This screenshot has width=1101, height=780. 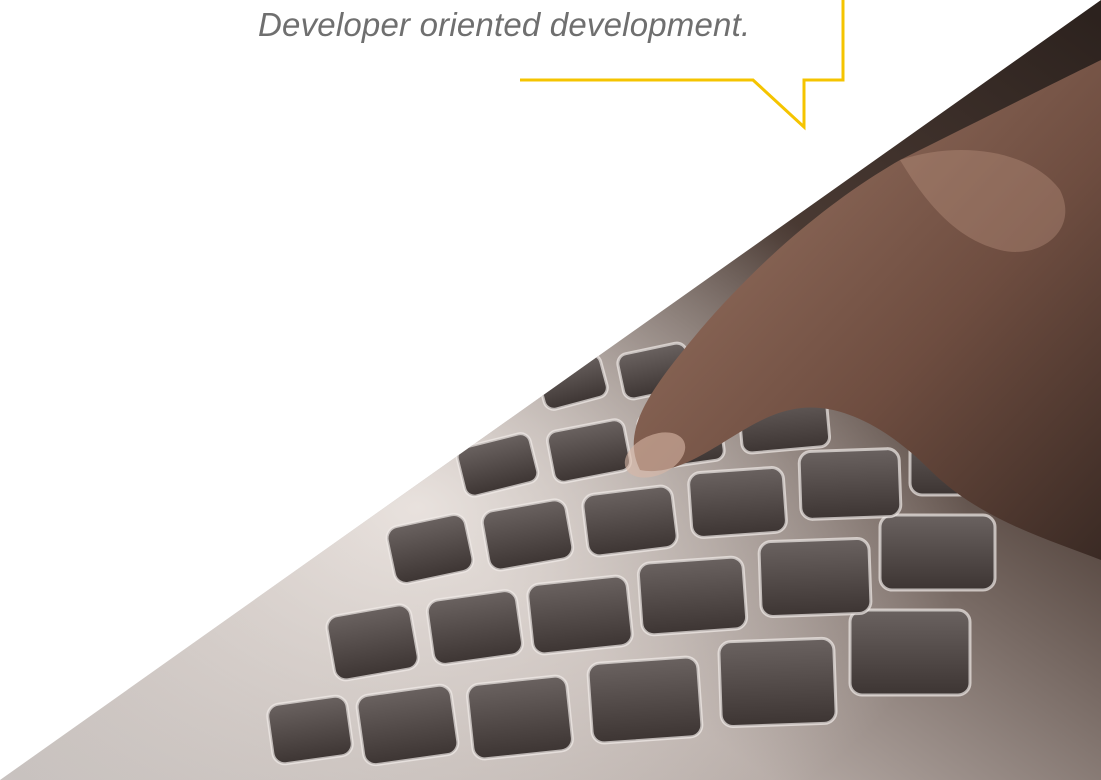 I want to click on tagline-text: Developer oriented development., so click(x=504, y=24).